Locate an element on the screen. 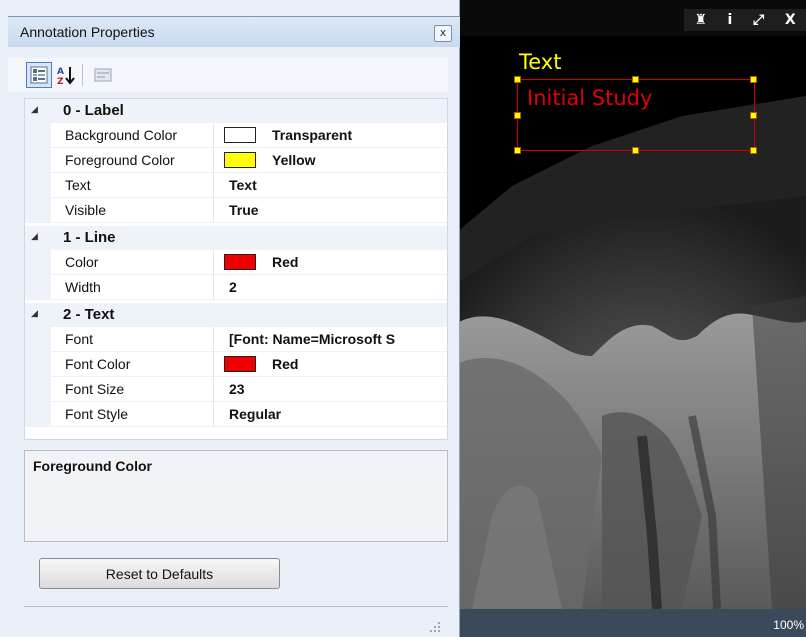 The image size is (806, 637). category-label: 1 - Line is located at coordinates (89, 237).